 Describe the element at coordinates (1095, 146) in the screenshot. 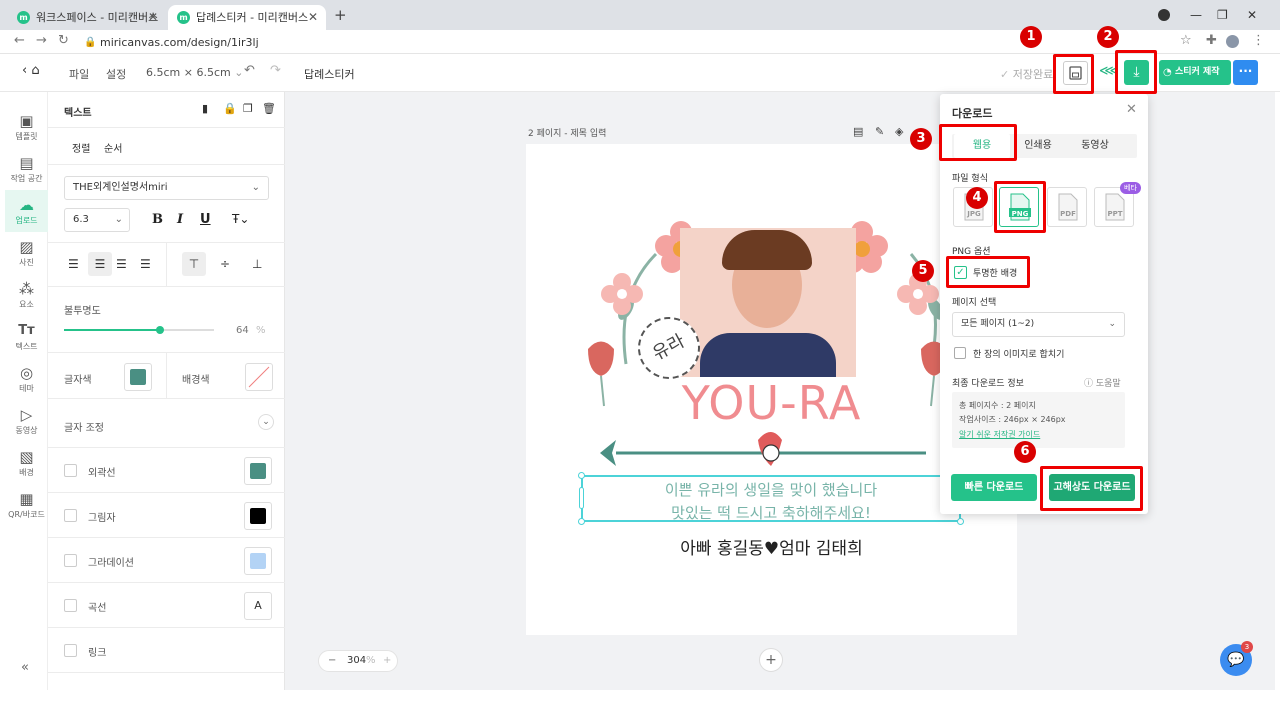

I see `tab-video: 동영상` at that location.